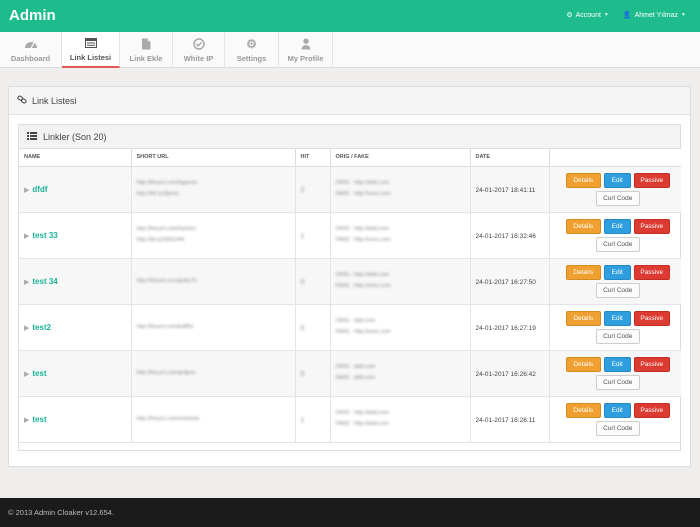 Image resolution: width=700 pixels, height=527 pixels. Describe the element at coordinates (166, 280) in the screenshot. I see `short-url-1: http://tinyurl.com/jpxky7k` at that location.